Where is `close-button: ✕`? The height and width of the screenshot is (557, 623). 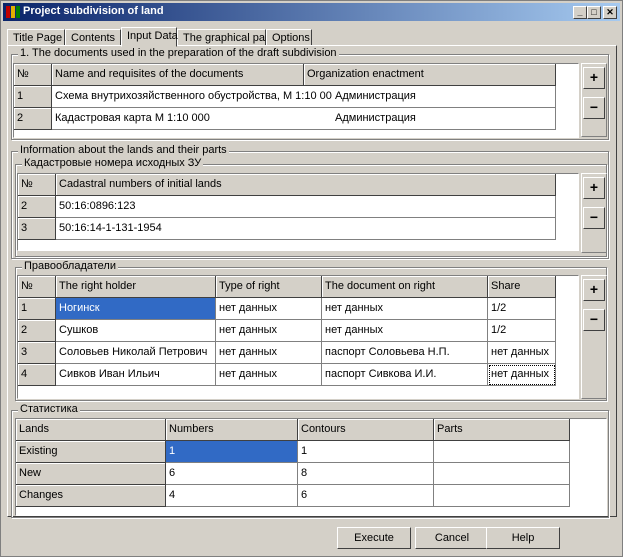
close-button: ✕ is located at coordinates (610, 12).